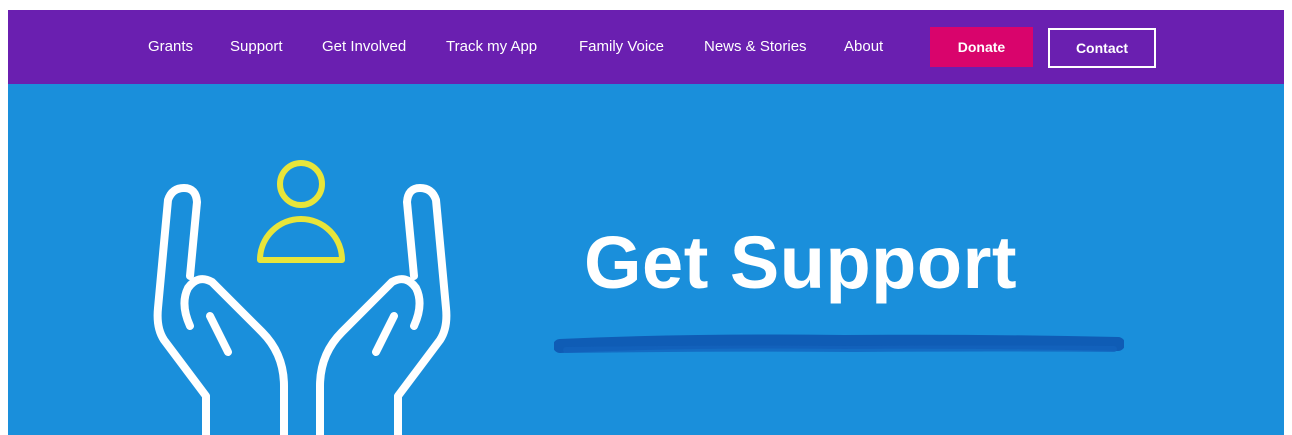 The height and width of the screenshot is (435, 1292). I want to click on nav-support: Support, so click(256, 47).